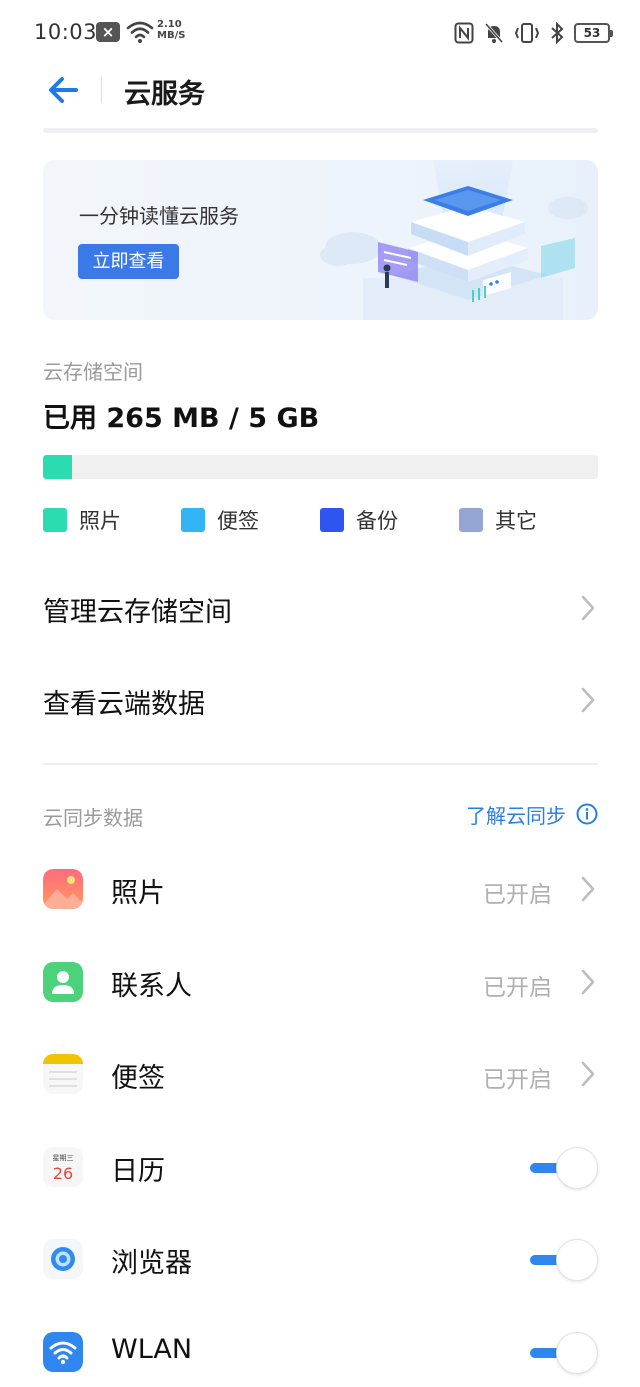 Image resolution: width=640 pixels, height=1387 pixels. I want to click on back-arrow-icon, so click(64, 90).